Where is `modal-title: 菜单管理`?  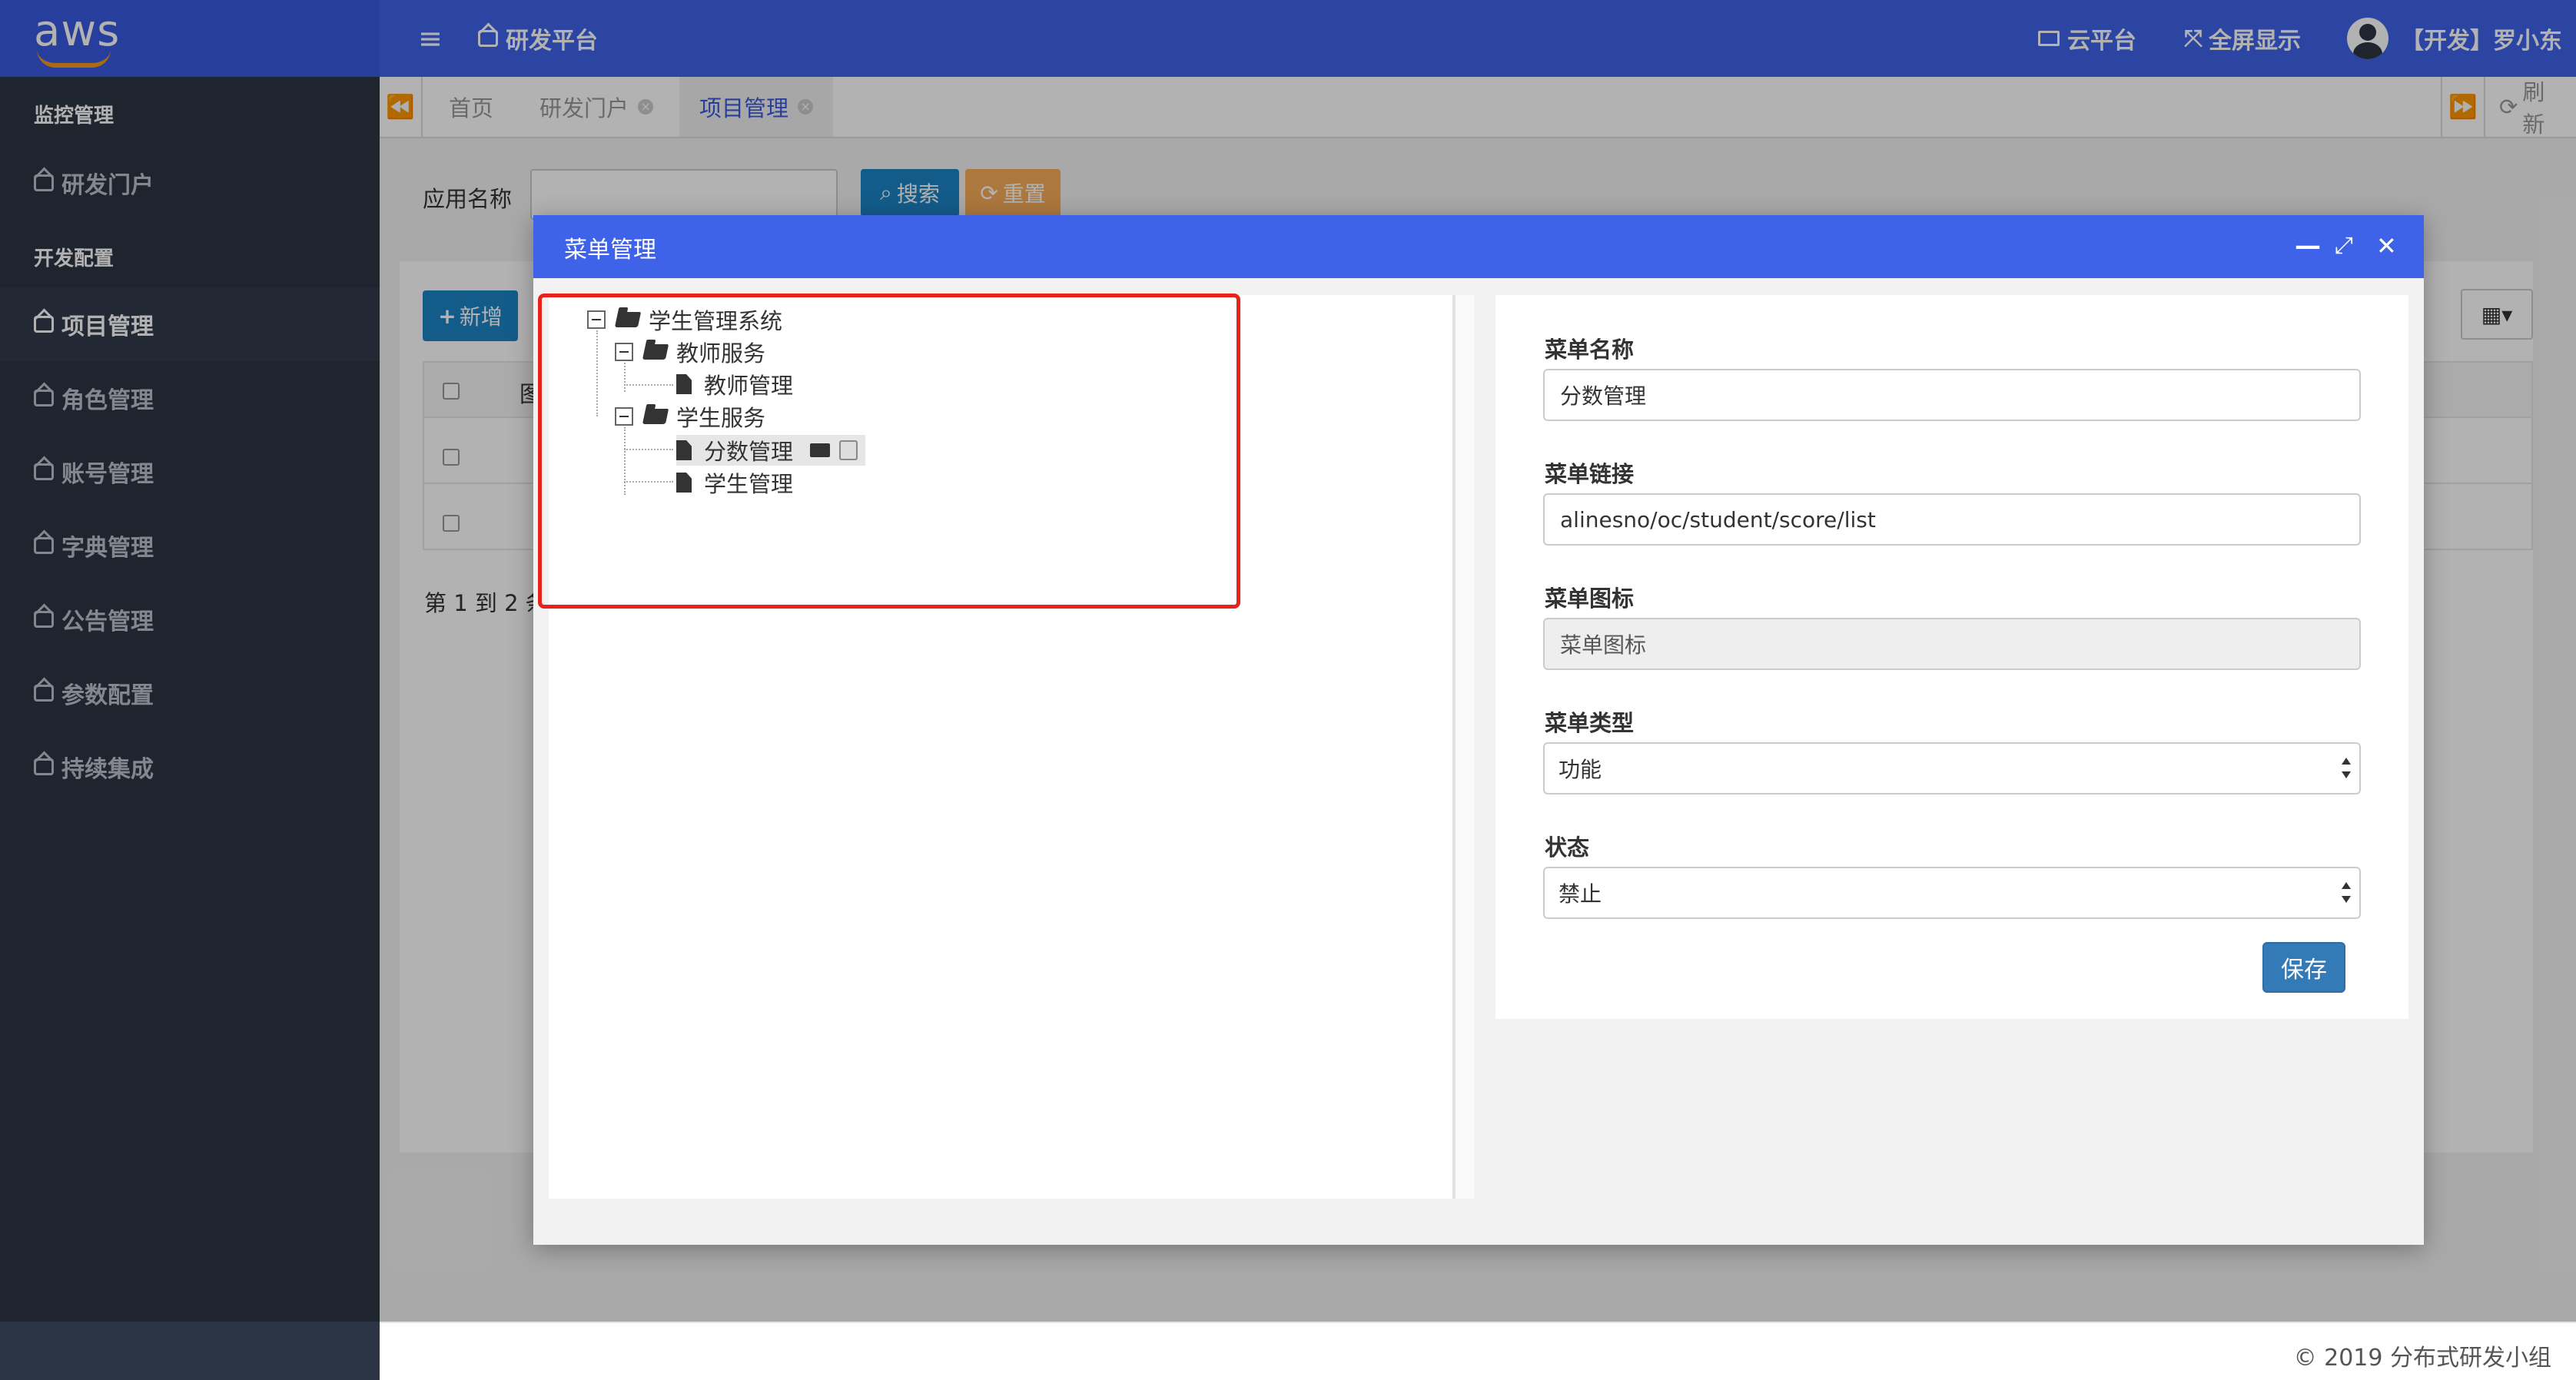 modal-title: 菜单管理 is located at coordinates (610, 250).